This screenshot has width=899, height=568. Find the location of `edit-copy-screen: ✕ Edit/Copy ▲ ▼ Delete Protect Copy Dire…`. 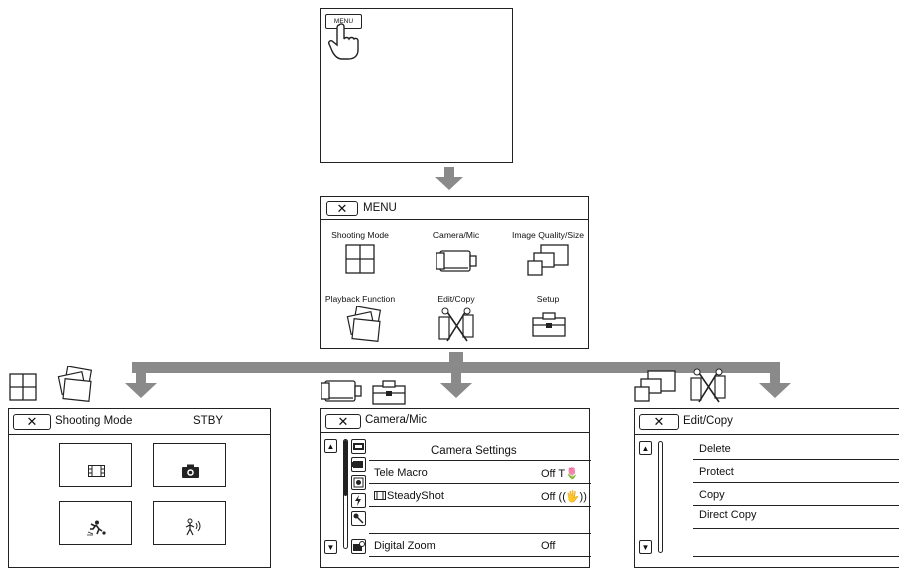

edit-copy-screen: ✕ Edit/Copy ▲ ▼ Delete Protect Copy Dire… is located at coordinates (766, 488).